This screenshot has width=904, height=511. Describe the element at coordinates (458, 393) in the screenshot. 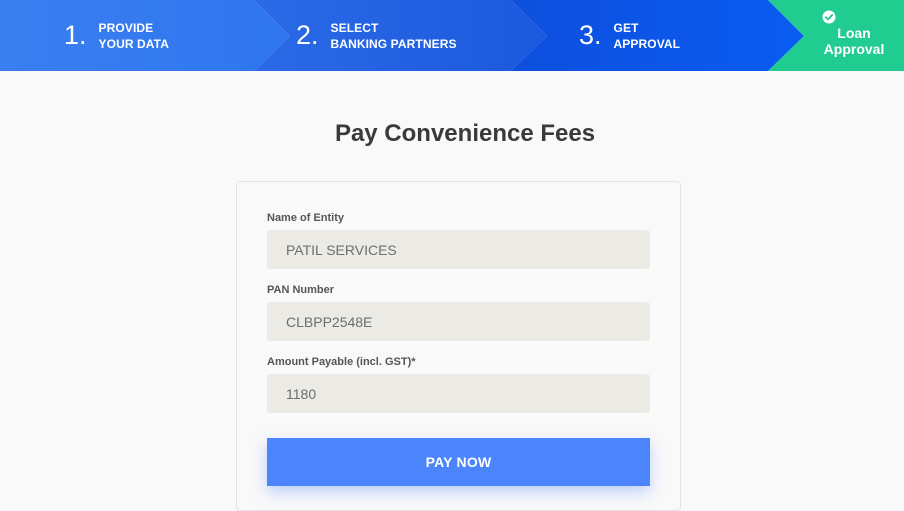

I see `amount-payable-field` at that location.